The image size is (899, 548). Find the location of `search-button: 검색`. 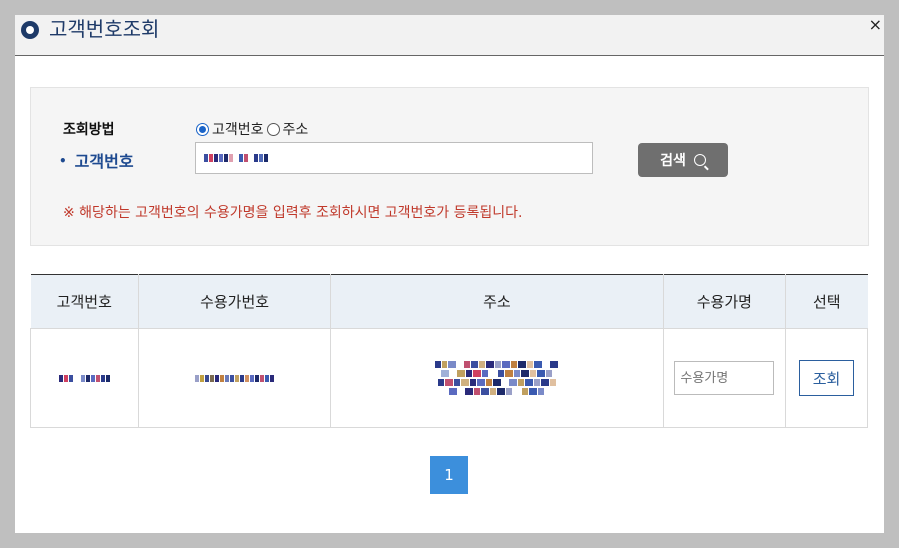

search-button: 검색 is located at coordinates (683, 160).